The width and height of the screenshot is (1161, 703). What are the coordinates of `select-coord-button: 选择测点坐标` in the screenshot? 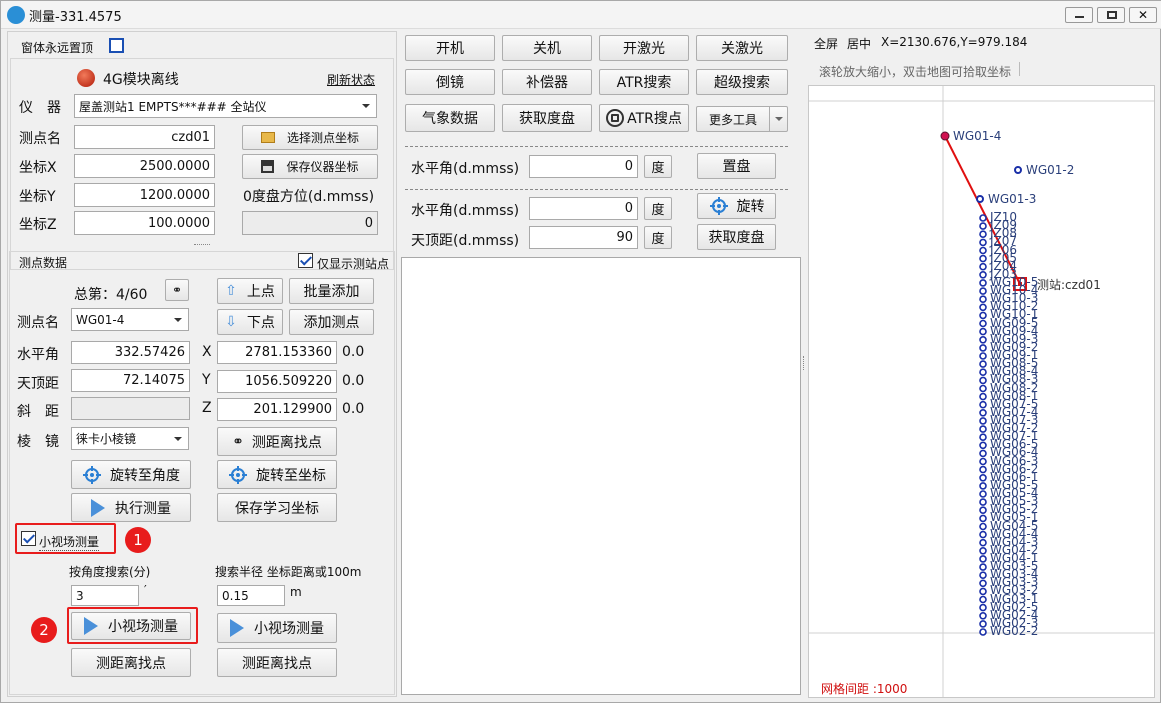 It's located at (310, 137).